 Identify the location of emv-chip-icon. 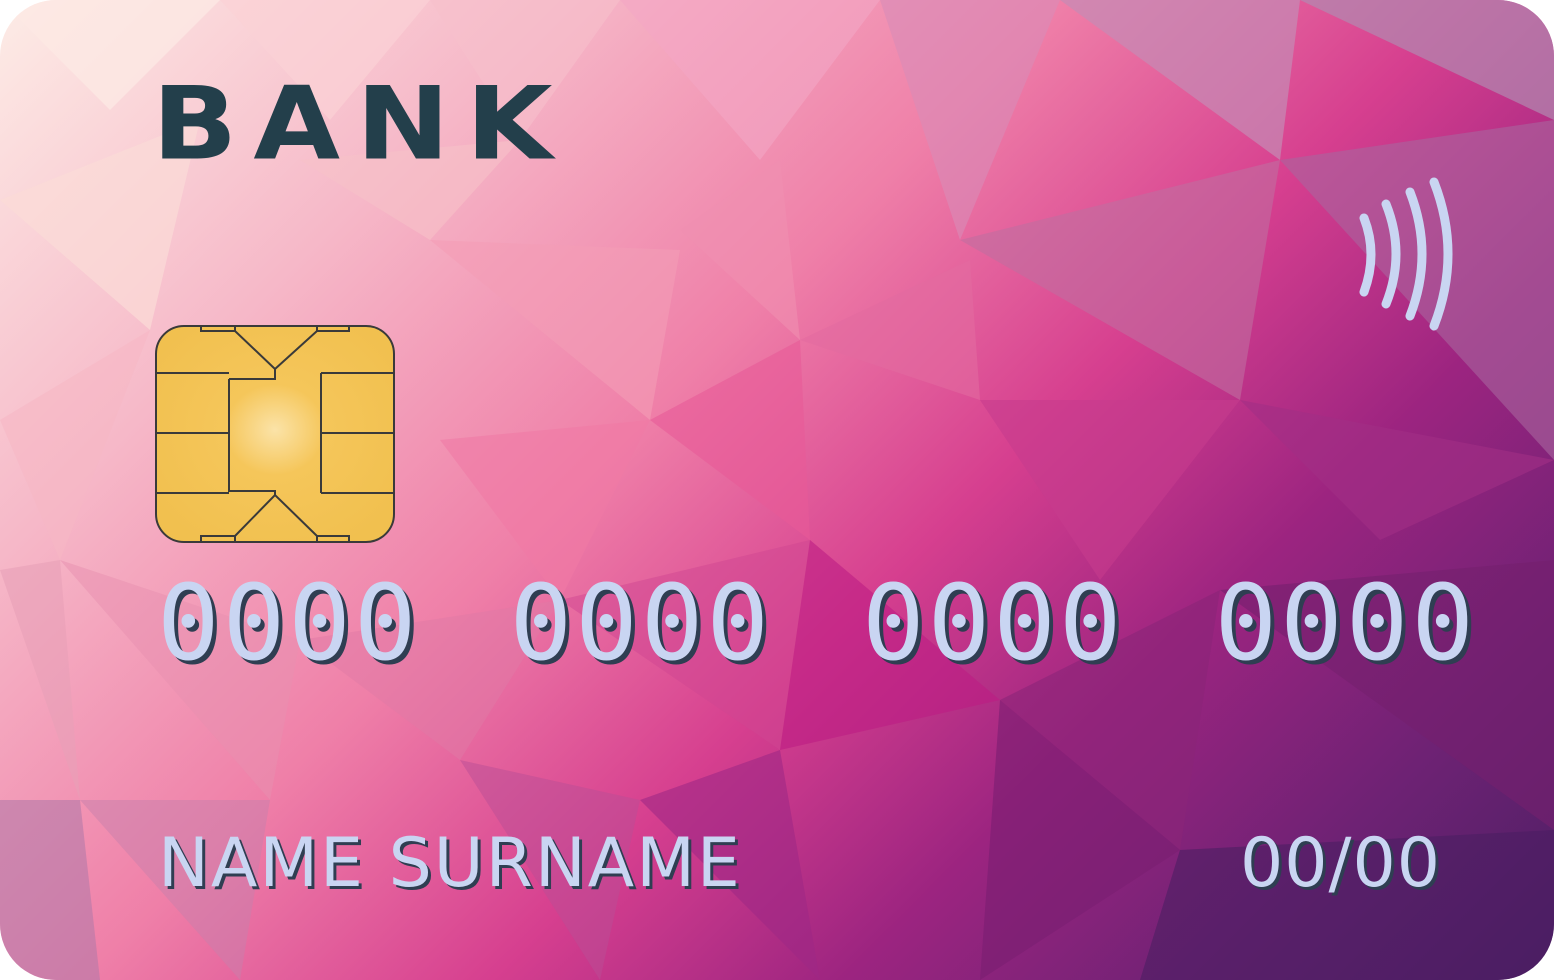
(275, 434).